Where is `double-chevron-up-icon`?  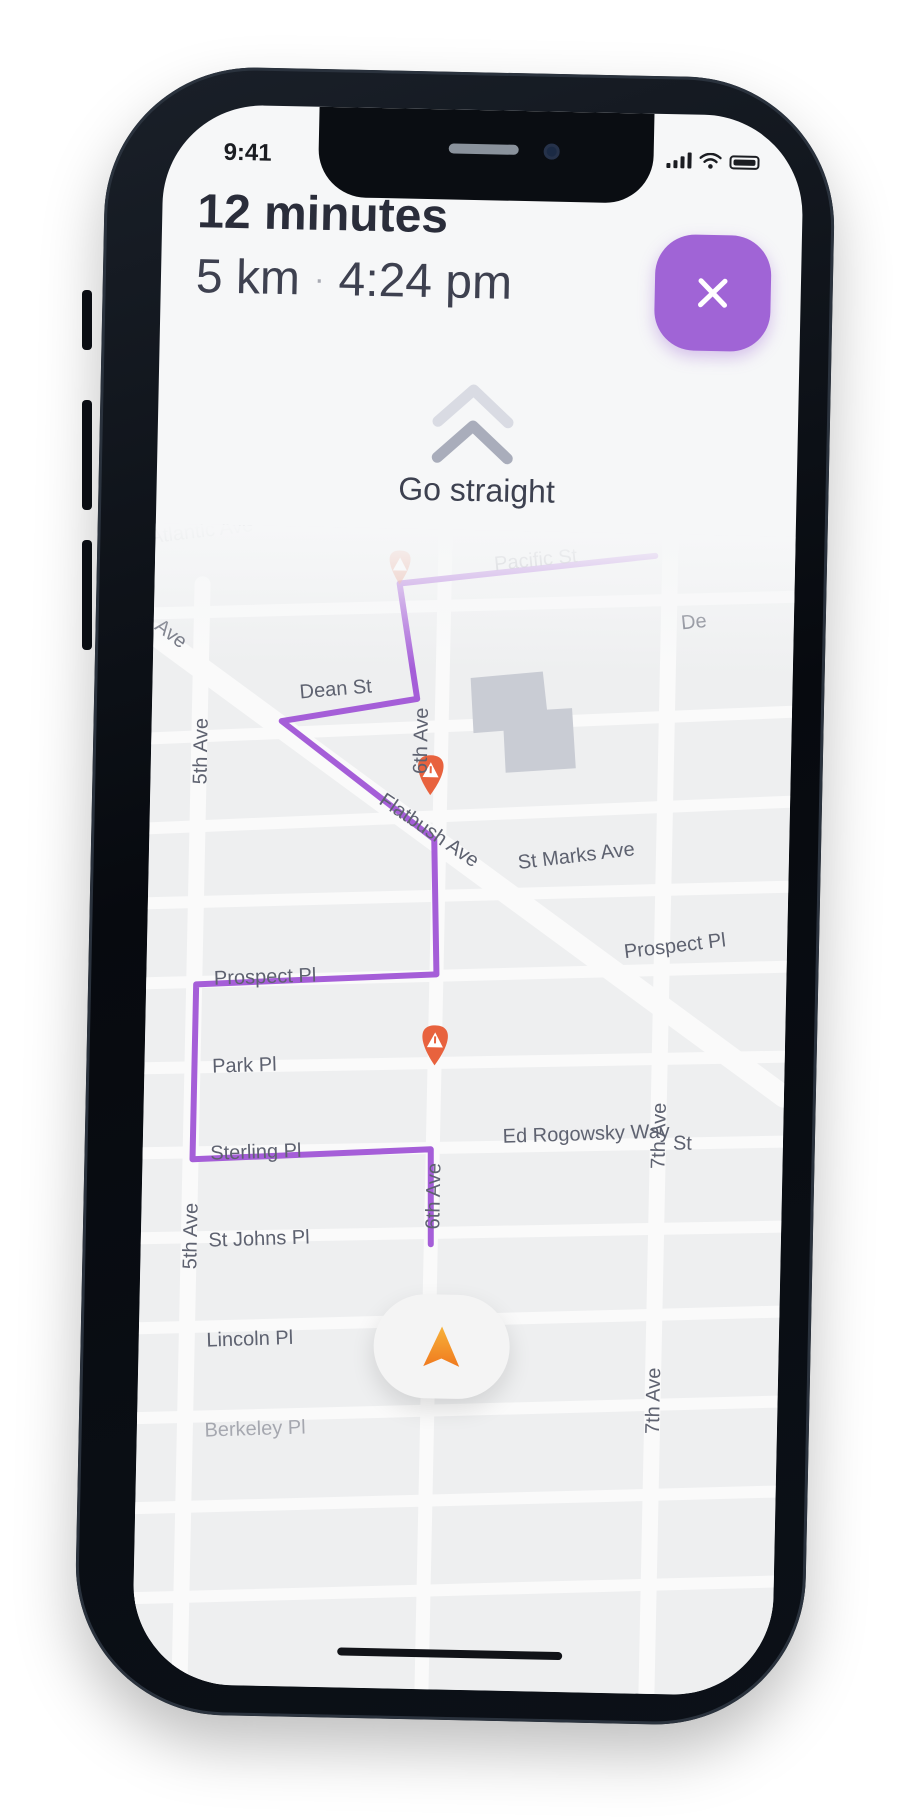
double-chevron-up-icon is located at coordinates (472, 424).